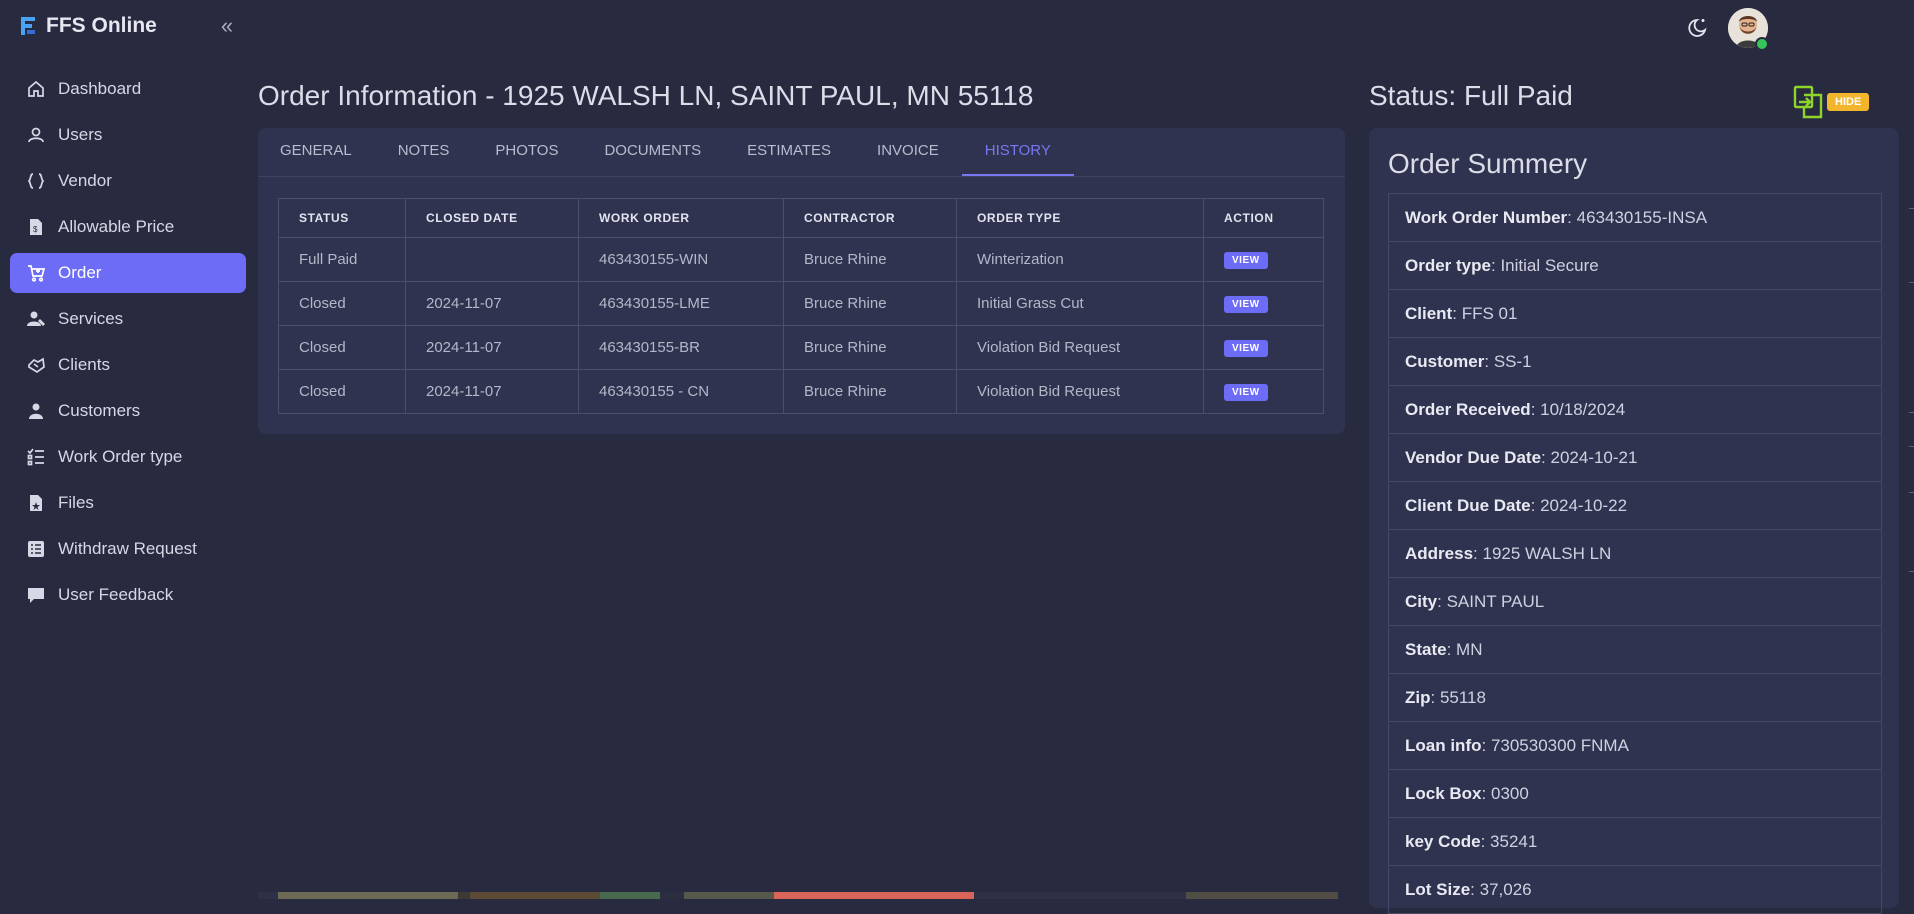  I want to click on column-header: WORK ORDER, so click(681, 218).